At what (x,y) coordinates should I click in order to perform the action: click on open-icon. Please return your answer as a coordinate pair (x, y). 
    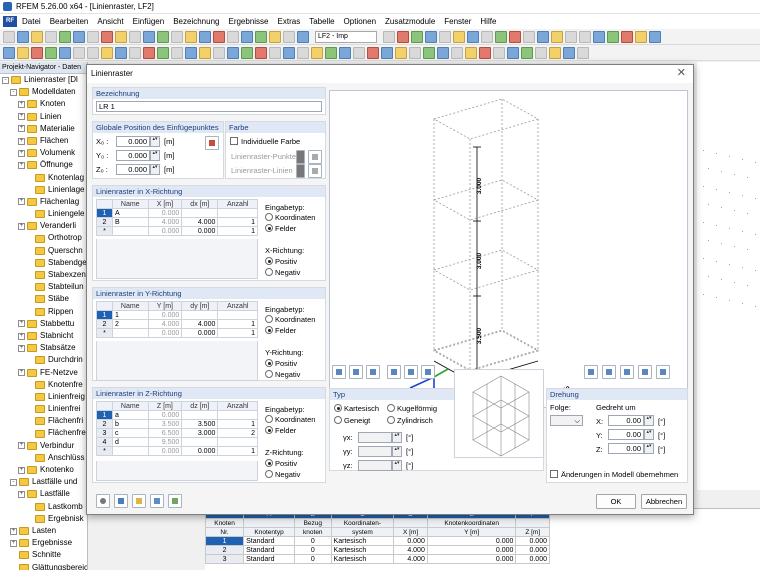
    Looking at the image, I should click on (139, 501).